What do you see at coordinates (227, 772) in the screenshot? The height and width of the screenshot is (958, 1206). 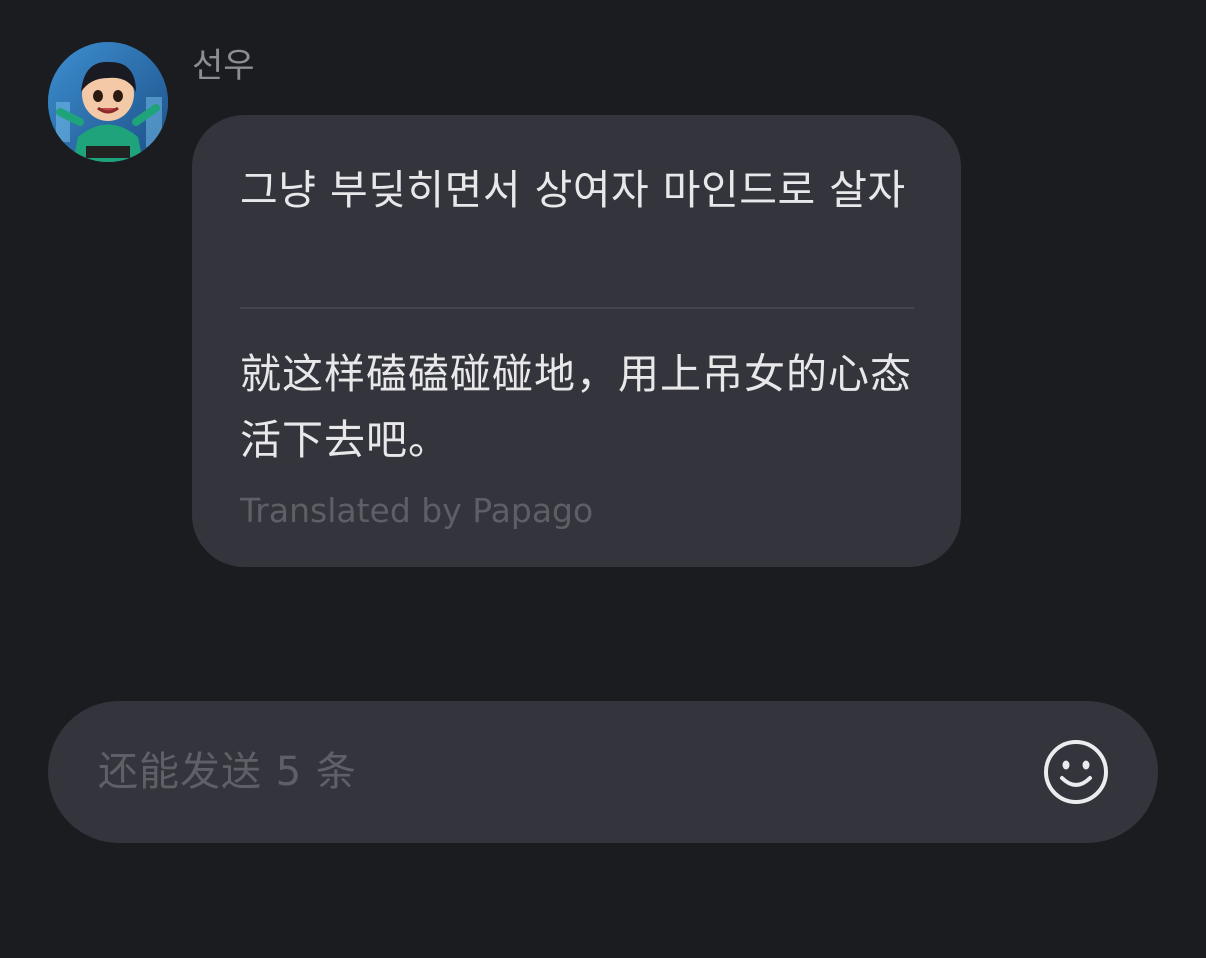 I see `message-input-placeholder: 还能发送 5 条` at bounding box center [227, 772].